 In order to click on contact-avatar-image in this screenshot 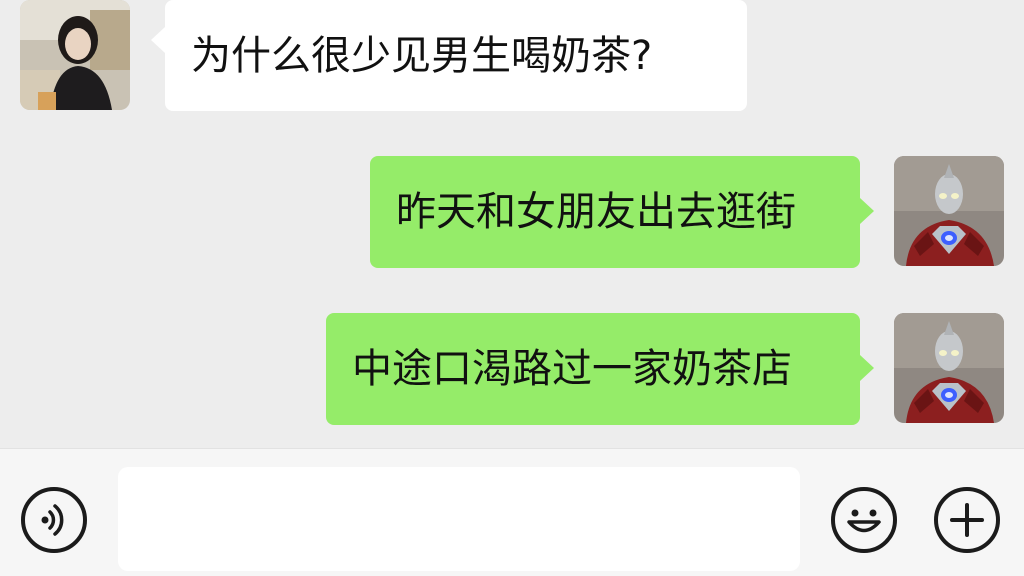, I will do `click(75, 55)`.